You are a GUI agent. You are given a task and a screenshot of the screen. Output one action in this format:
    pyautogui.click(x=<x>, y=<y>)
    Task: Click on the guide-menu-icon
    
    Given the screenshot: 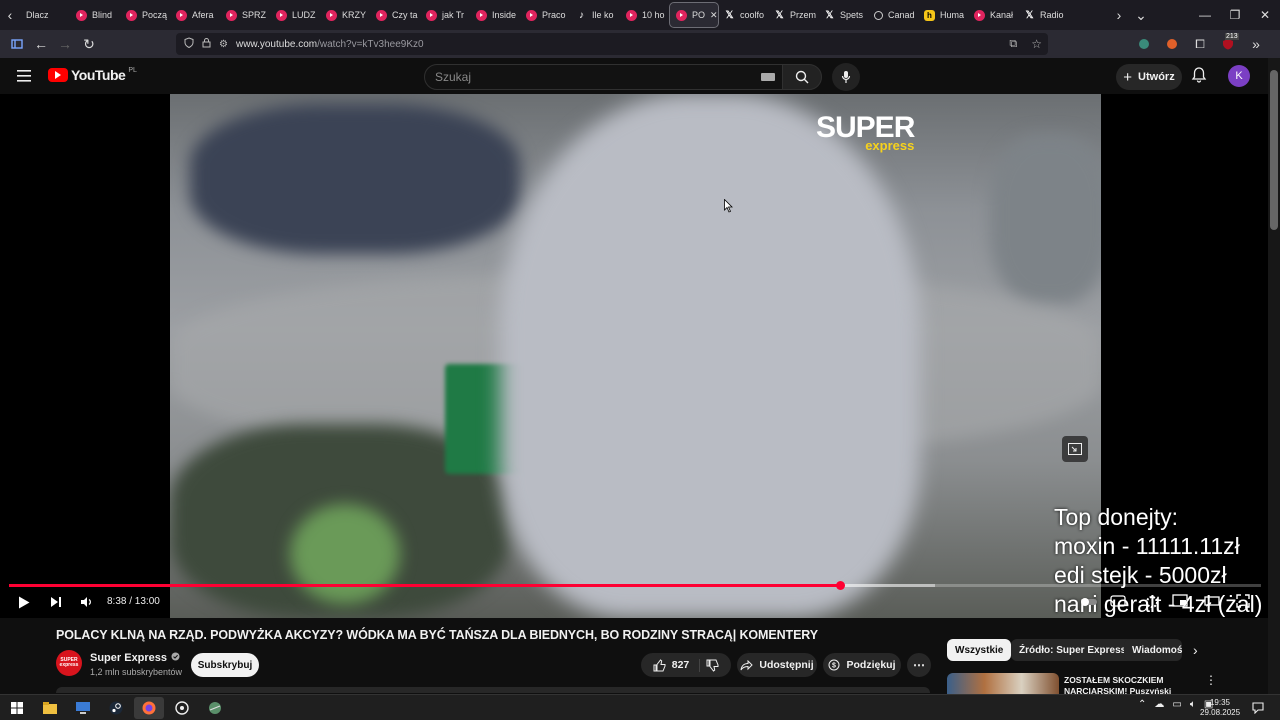 What is the action you would take?
    pyautogui.click(x=25, y=76)
    